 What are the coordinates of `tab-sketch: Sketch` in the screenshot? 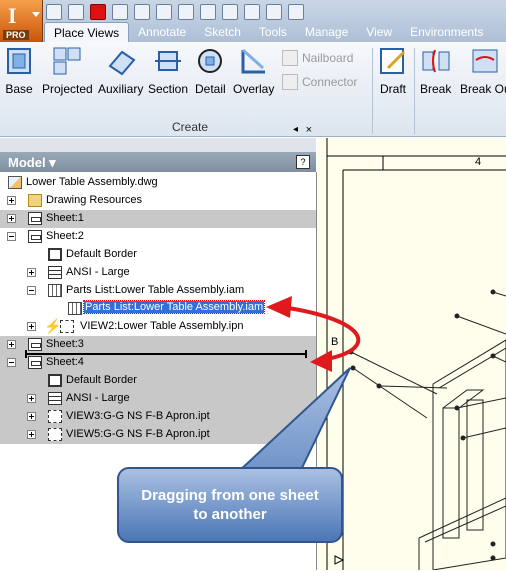 It's located at (222, 32).